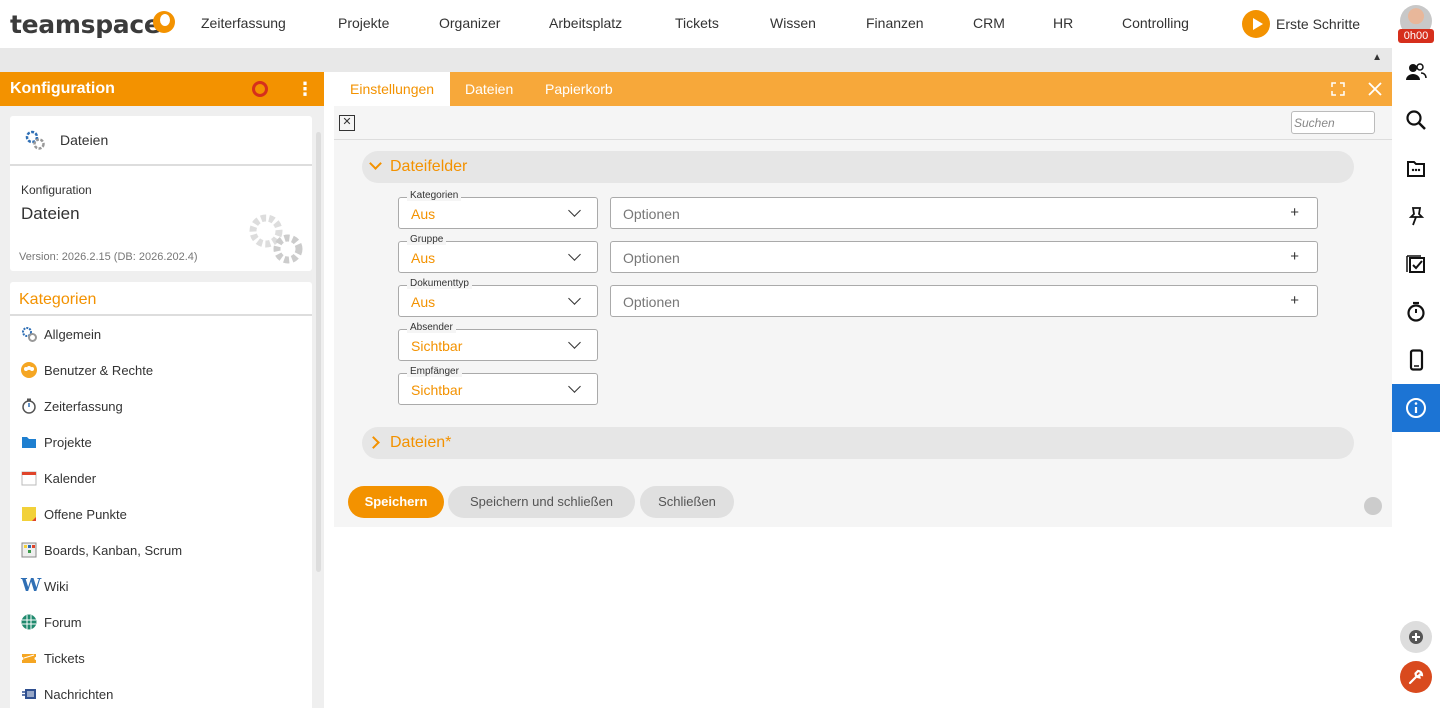 The height and width of the screenshot is (722, 1440). Describe the element at coordinates (161, 622) in the screenshot. I see `category-item-forum: Forum` at that location.